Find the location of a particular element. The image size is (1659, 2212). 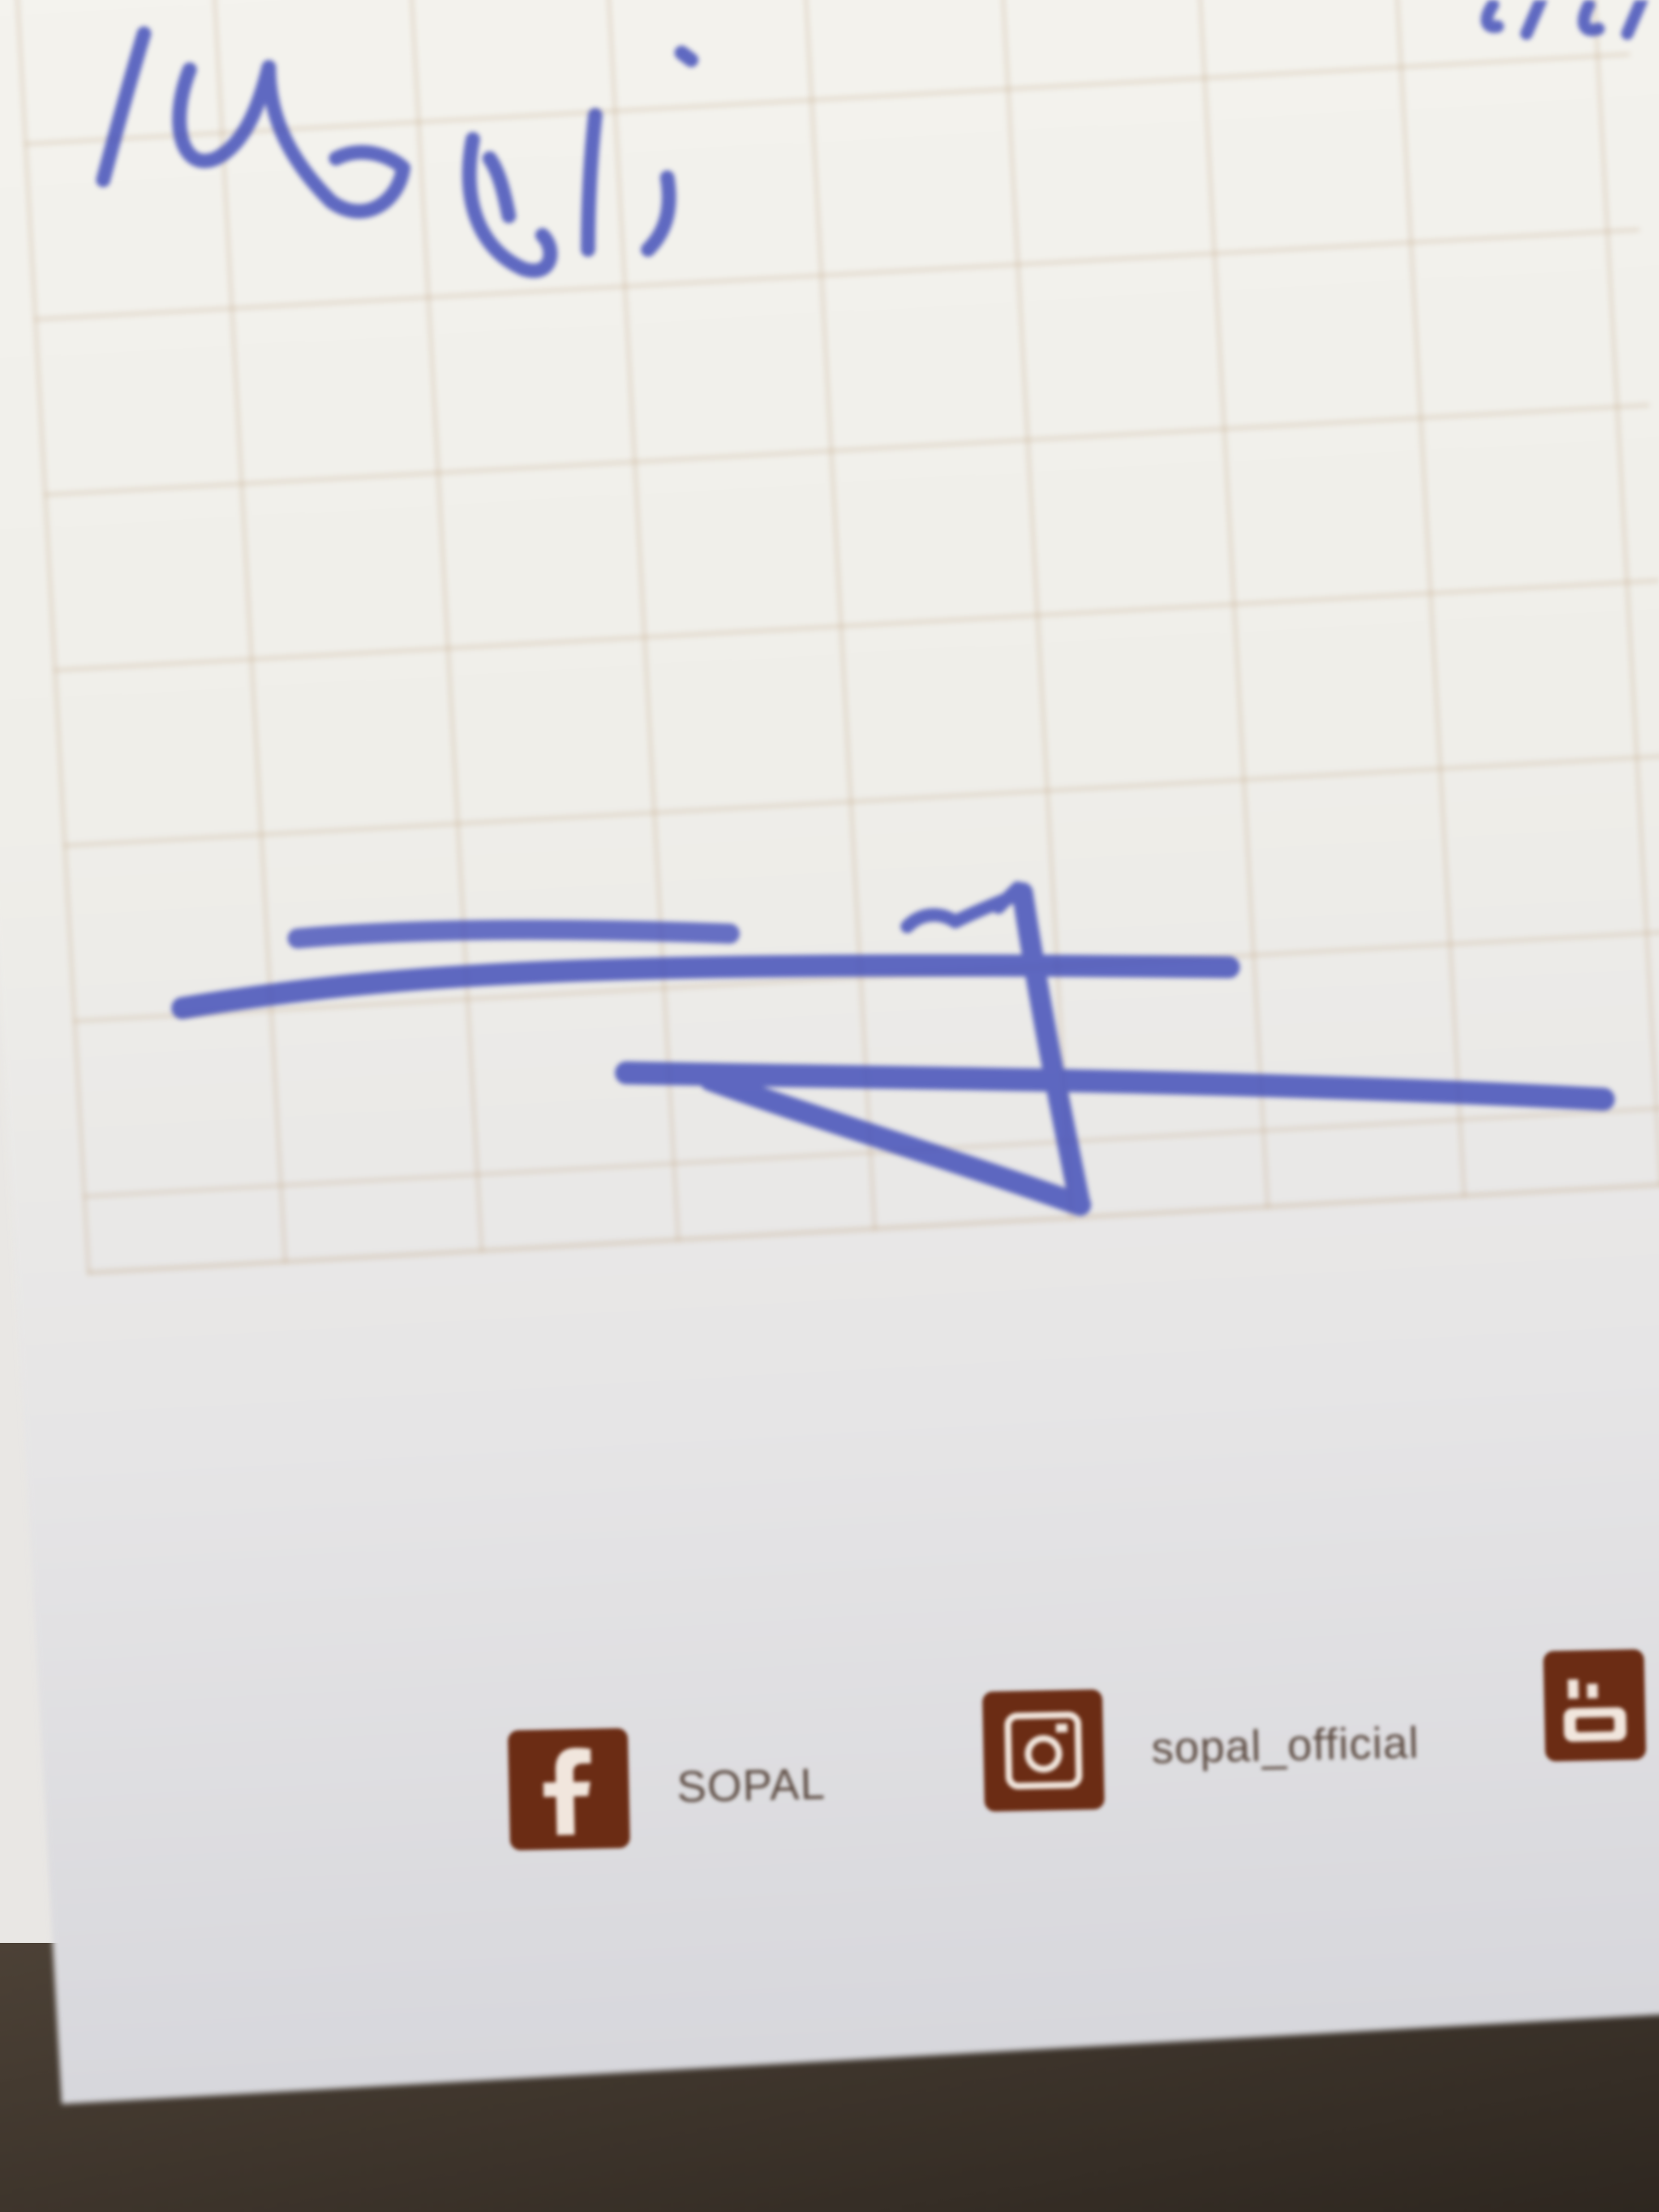

facebook-handle: SOPAL is located at coordinates (667, 1787).